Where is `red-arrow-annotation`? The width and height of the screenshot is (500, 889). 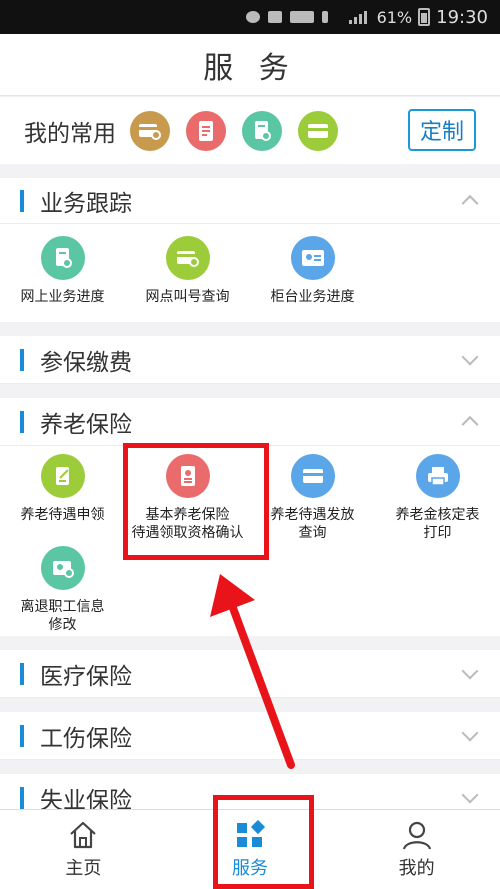
red-arrow-annotation is located at coordinates (252, 671).